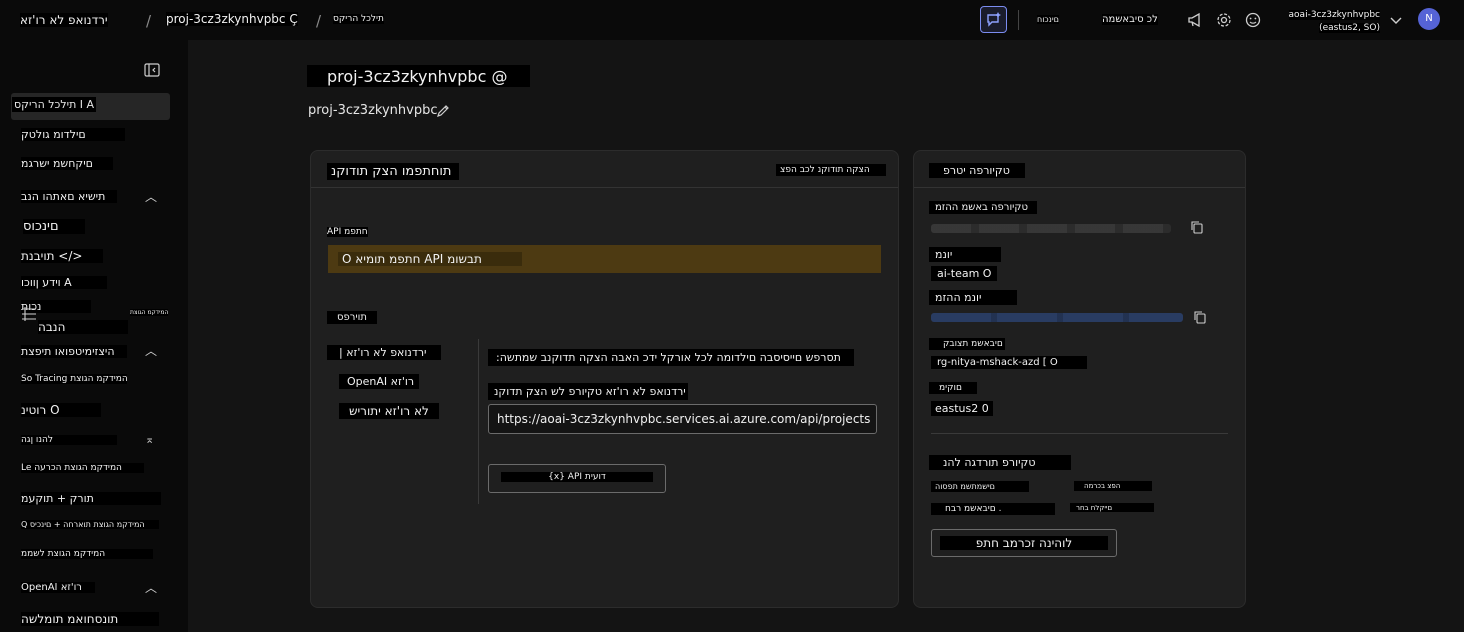  Describe the element at coordinates (1051, 228) in the screenshot. I see `project-id-value` at that location.